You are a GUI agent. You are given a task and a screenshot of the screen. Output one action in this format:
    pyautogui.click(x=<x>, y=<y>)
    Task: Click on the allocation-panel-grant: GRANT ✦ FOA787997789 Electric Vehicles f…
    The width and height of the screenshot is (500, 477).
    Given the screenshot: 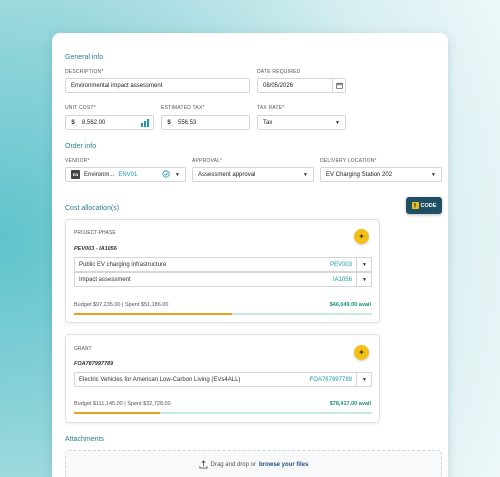 What is the action you would take?
    pyautogui.click(x=222, y=378)
    